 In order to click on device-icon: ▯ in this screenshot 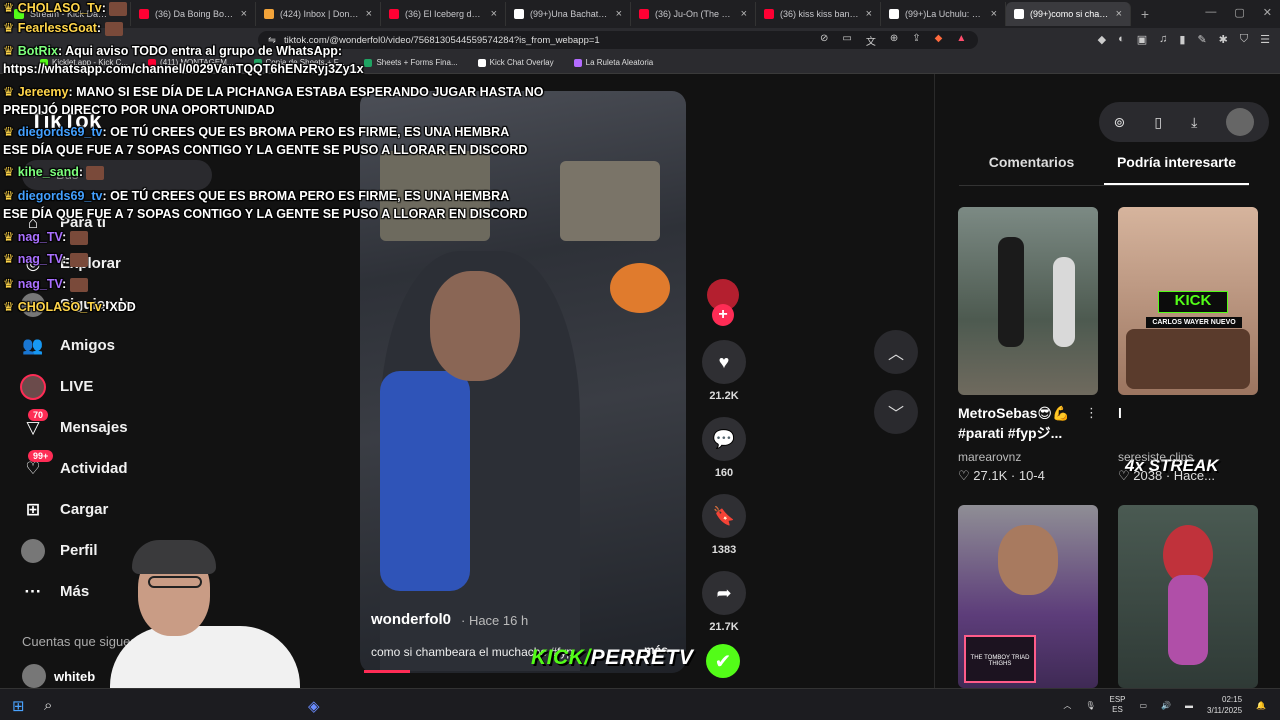, I will do `click(1158, 122)`.